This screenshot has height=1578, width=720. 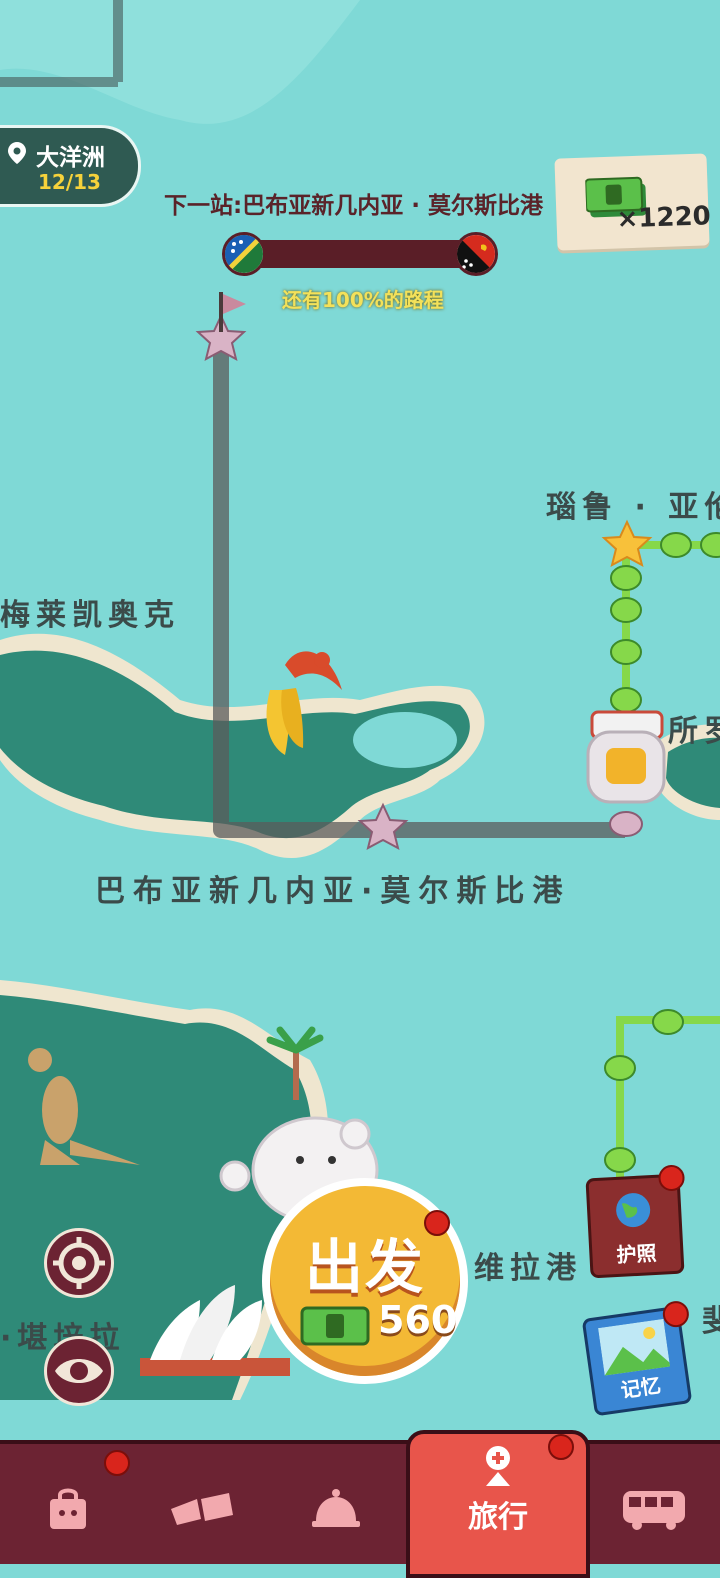 I want to click on region-indicator: 大洋洲 12/13, so click(x=70, y=166).